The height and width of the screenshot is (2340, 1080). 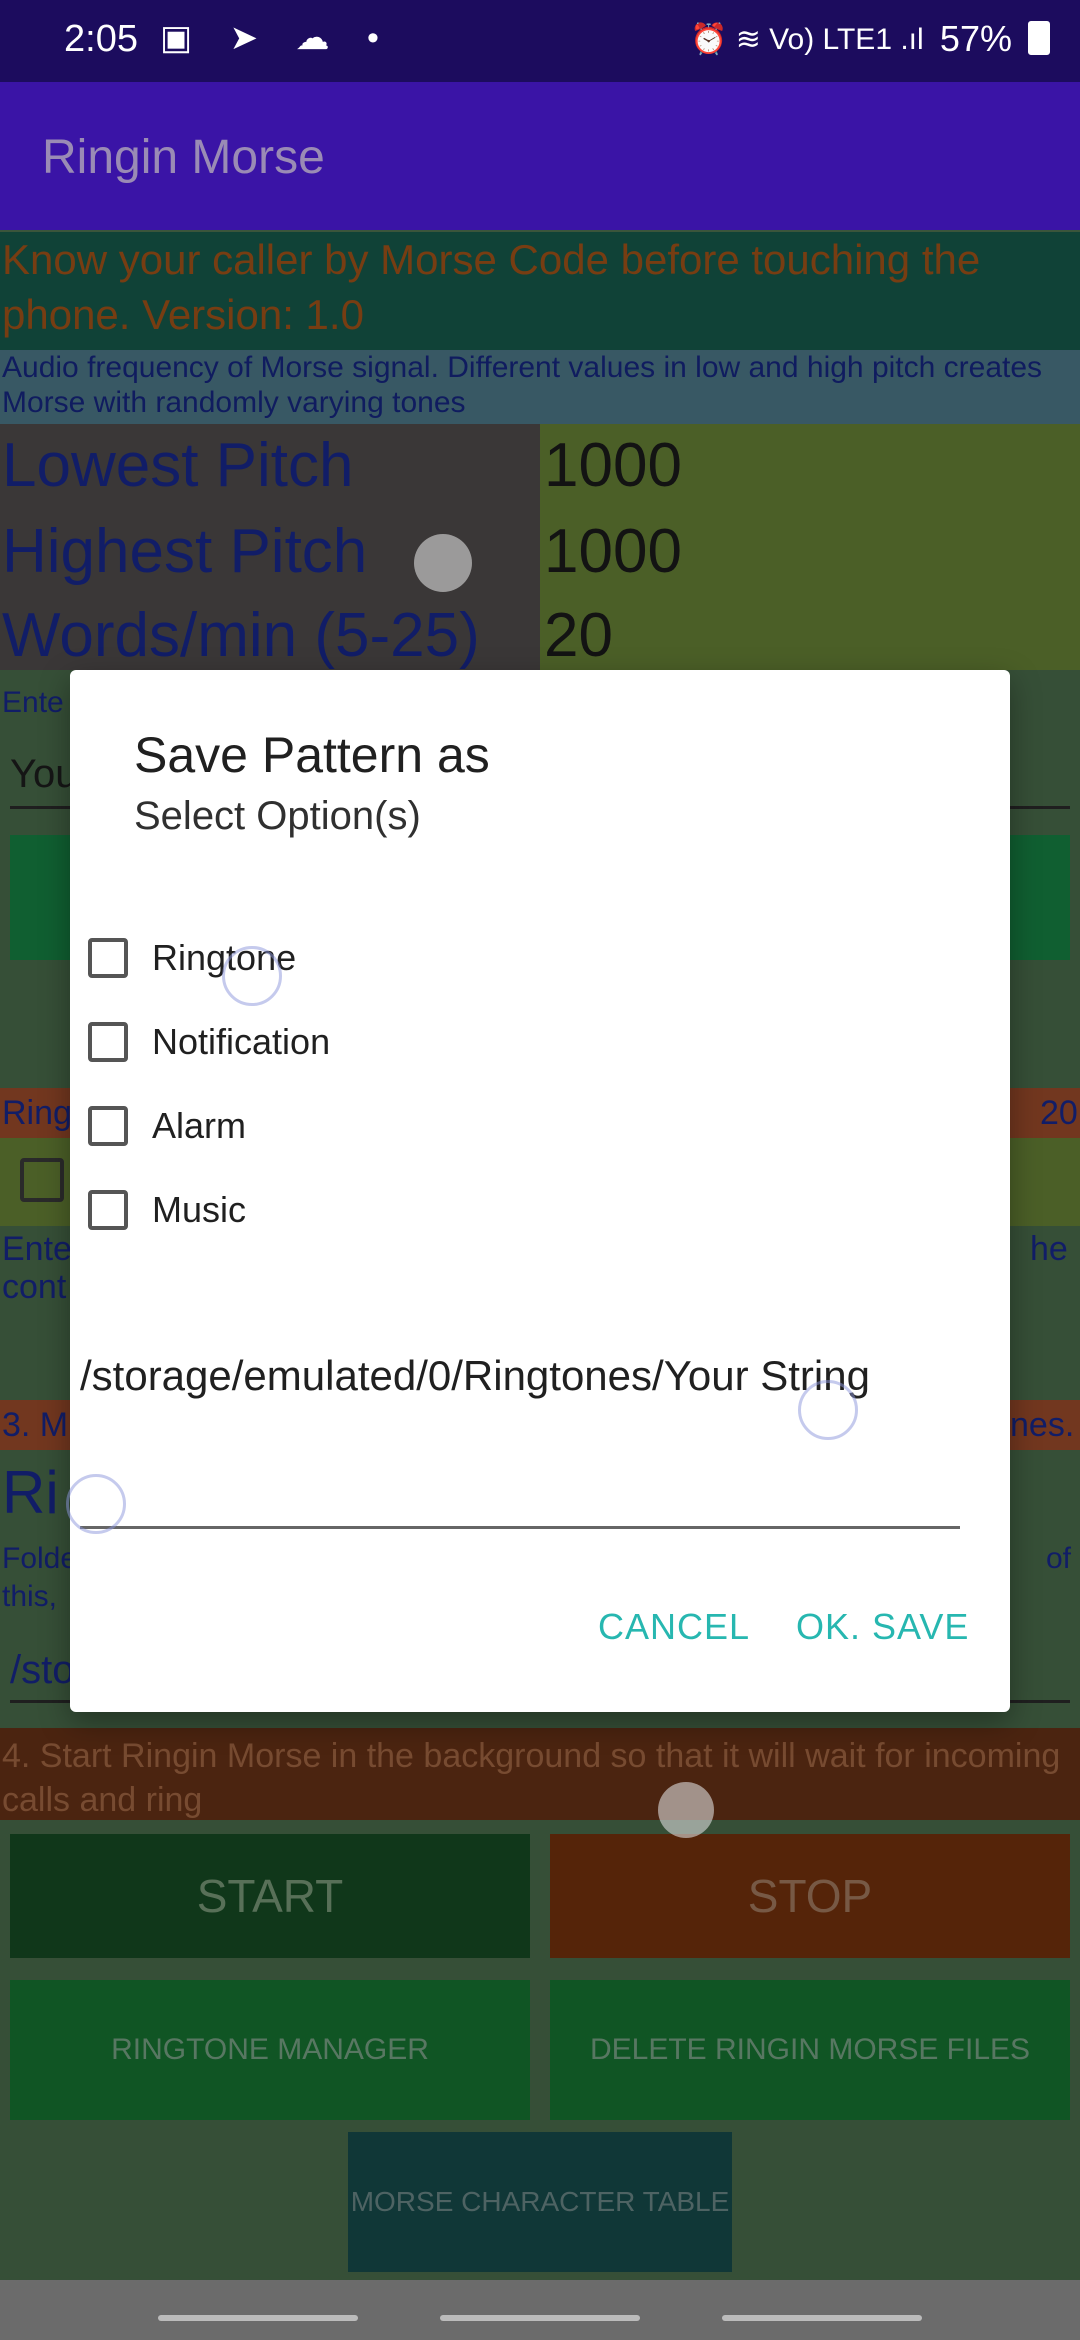 I want to click on checkbox-music, so click(x=108, y=1210).